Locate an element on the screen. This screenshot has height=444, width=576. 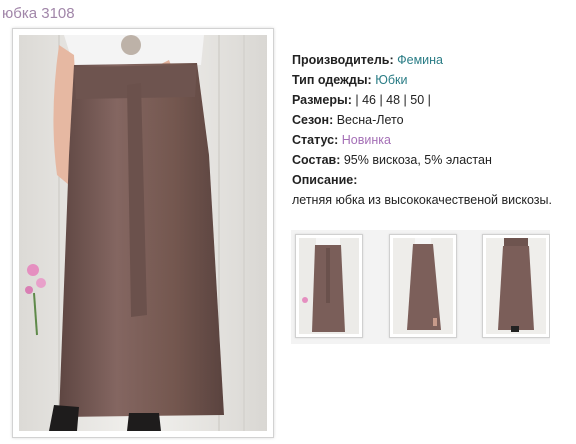
clothing-type-link: Юбки is located at coordinates (391, 80).